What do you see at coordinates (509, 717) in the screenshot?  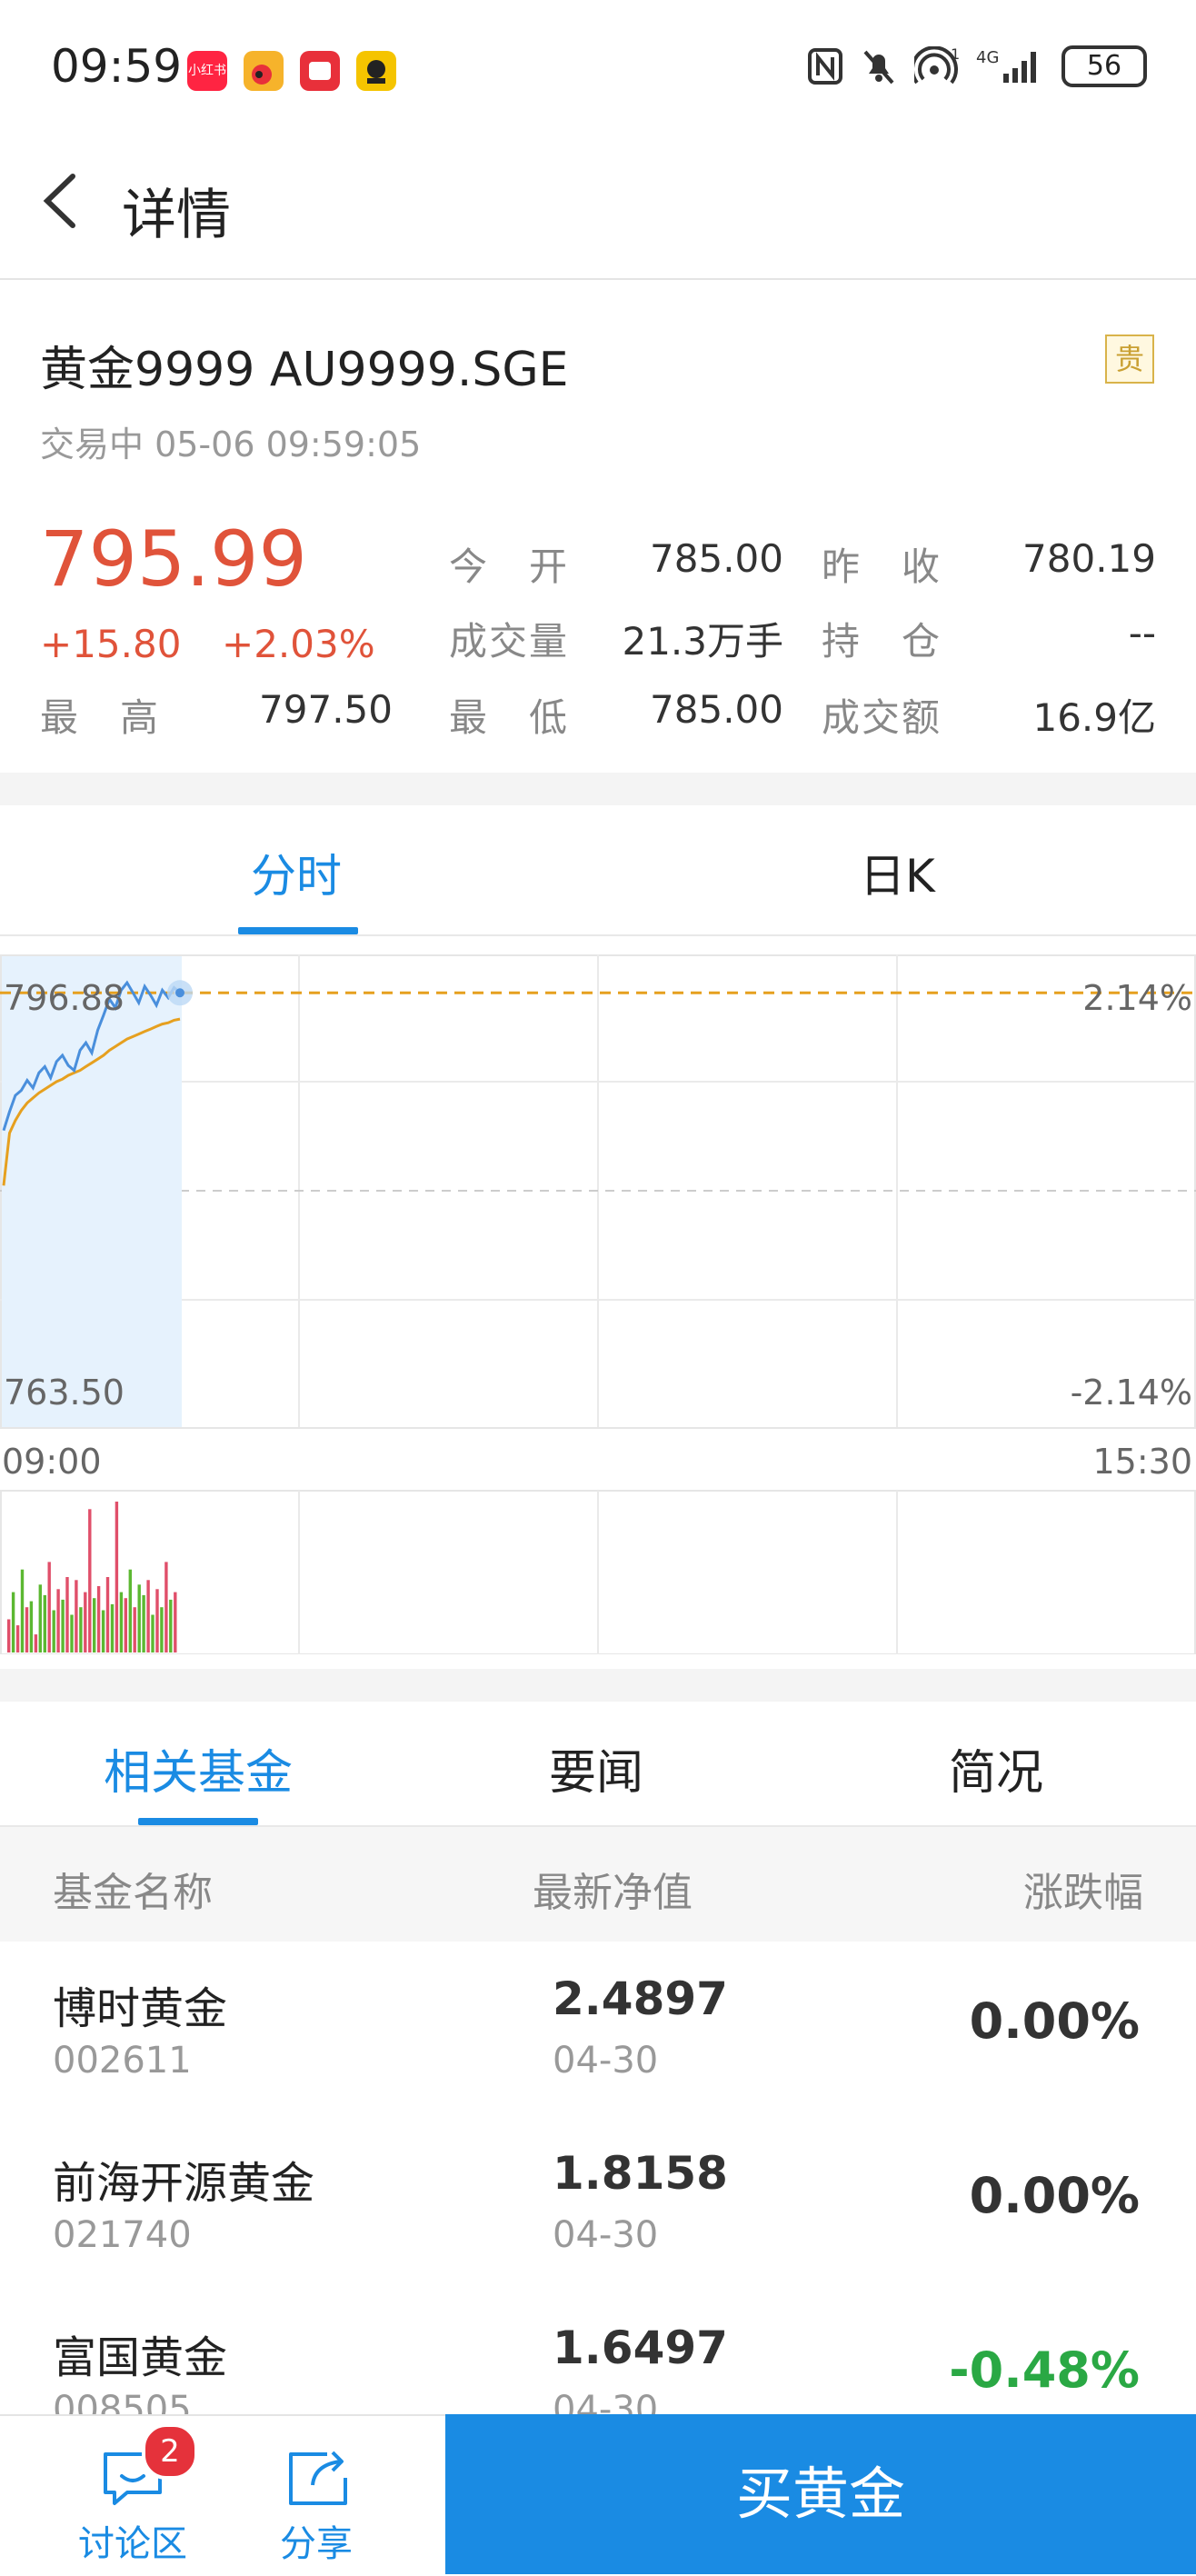 I see `stat-label: 最 低` at bounding box center [509, 717].